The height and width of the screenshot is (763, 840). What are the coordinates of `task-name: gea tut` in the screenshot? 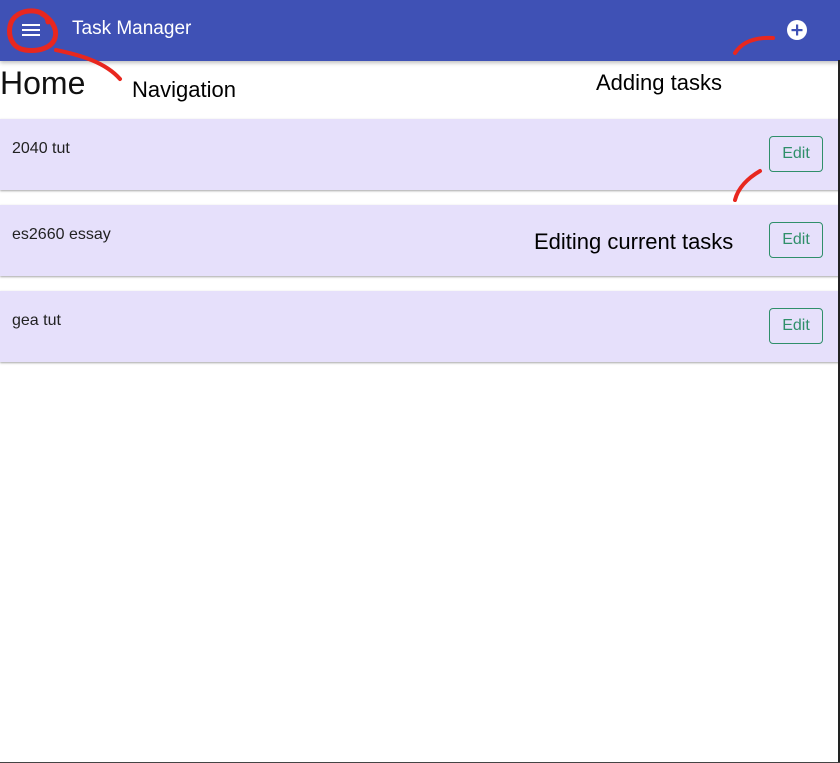 It's located at (36, 320).